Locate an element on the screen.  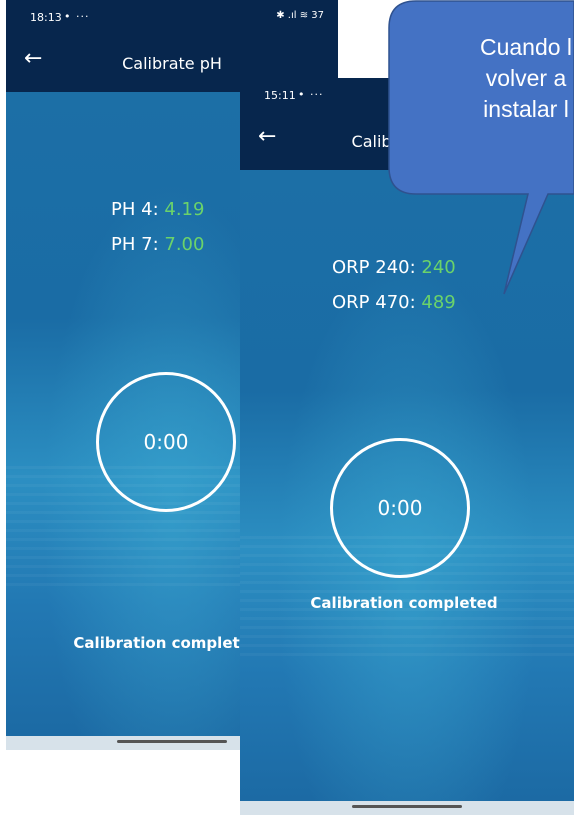
callout-line: volver a is located at coordinates (526, 78).